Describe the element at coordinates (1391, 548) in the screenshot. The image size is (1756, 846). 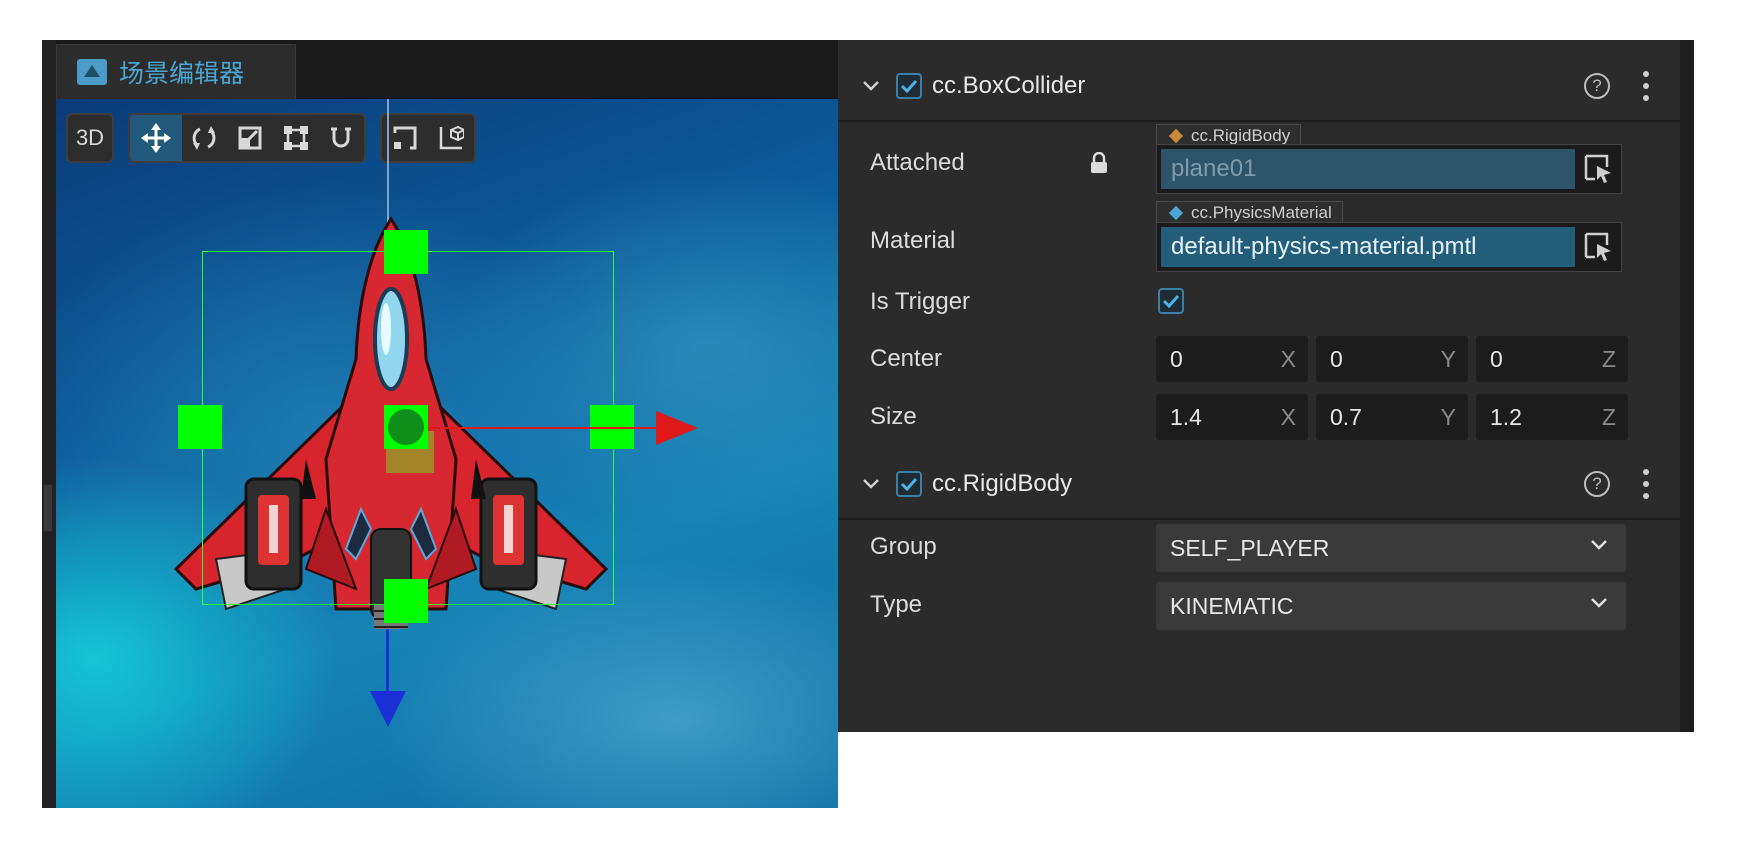
I see `group-select: SELF_PLAYER` at that location.